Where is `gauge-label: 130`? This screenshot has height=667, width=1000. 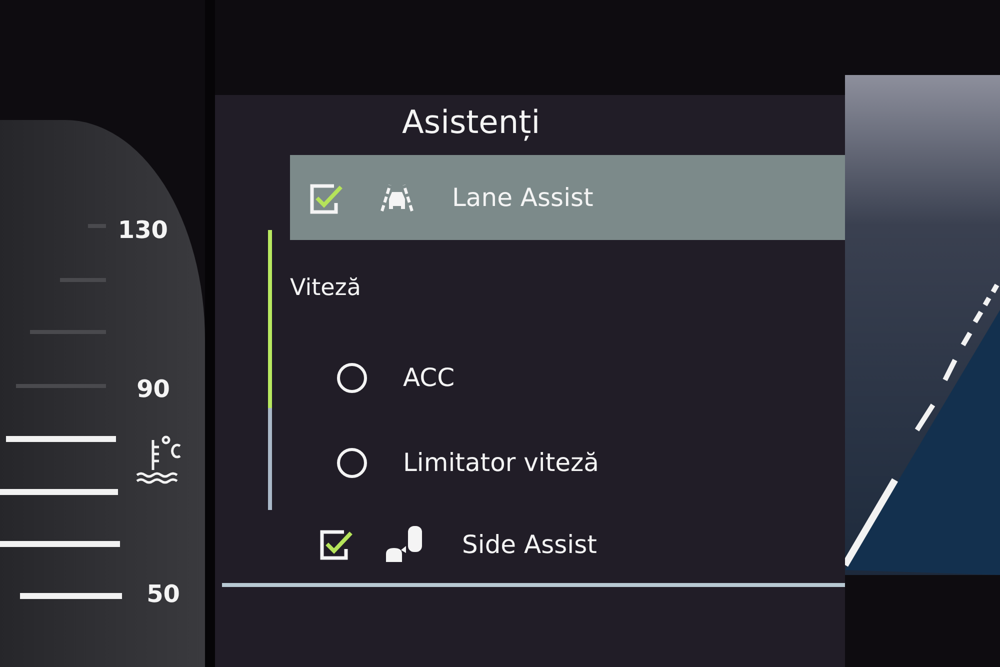 gauge-label: 130 is located at coordinates (143, 230).